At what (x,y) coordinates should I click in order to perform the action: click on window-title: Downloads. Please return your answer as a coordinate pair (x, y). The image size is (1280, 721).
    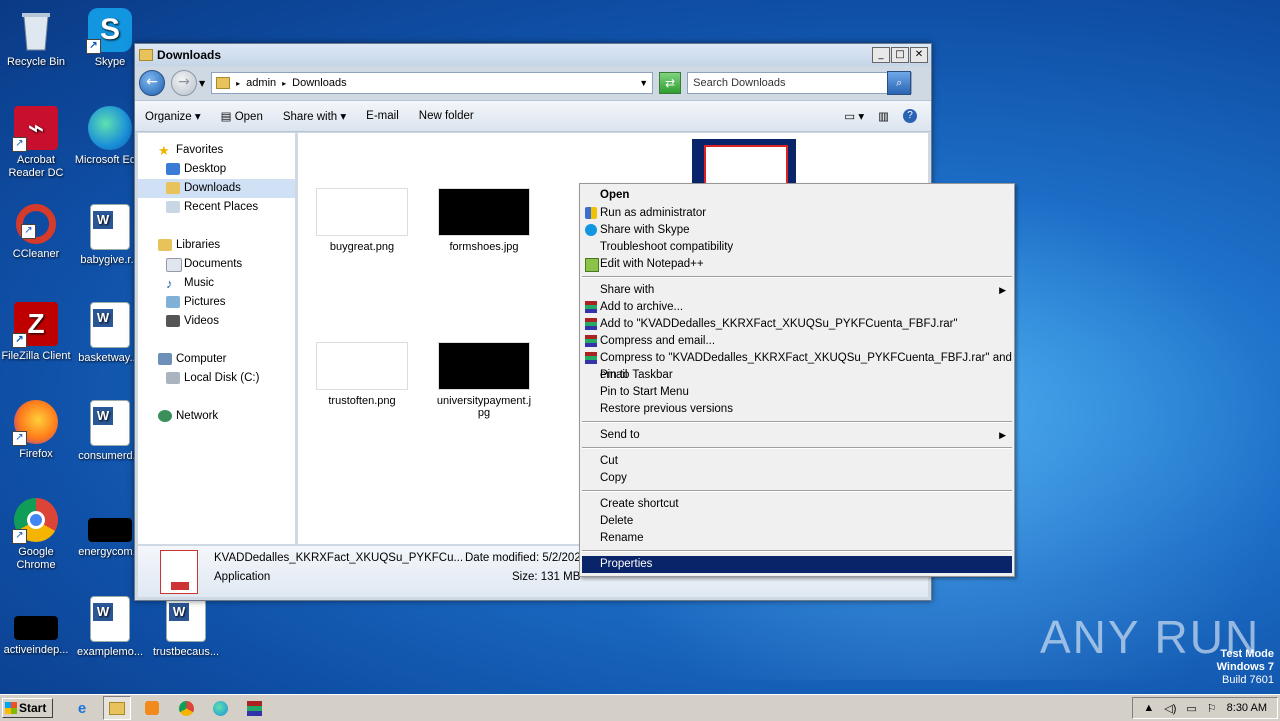
    Looking at the image, I should click on (189, 55).